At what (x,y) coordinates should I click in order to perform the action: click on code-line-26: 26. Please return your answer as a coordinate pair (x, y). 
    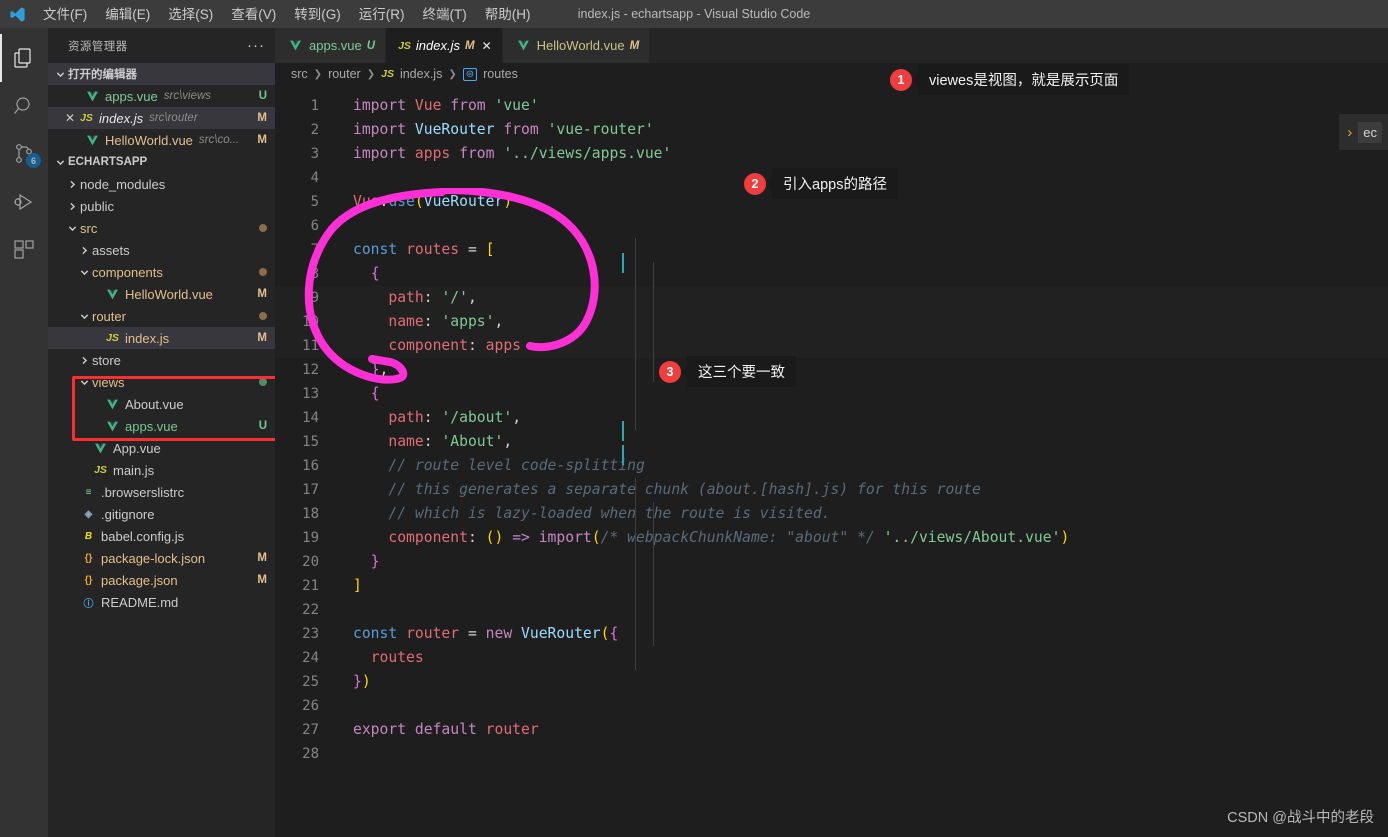
    Looking at the image, I should click on (831, 706).